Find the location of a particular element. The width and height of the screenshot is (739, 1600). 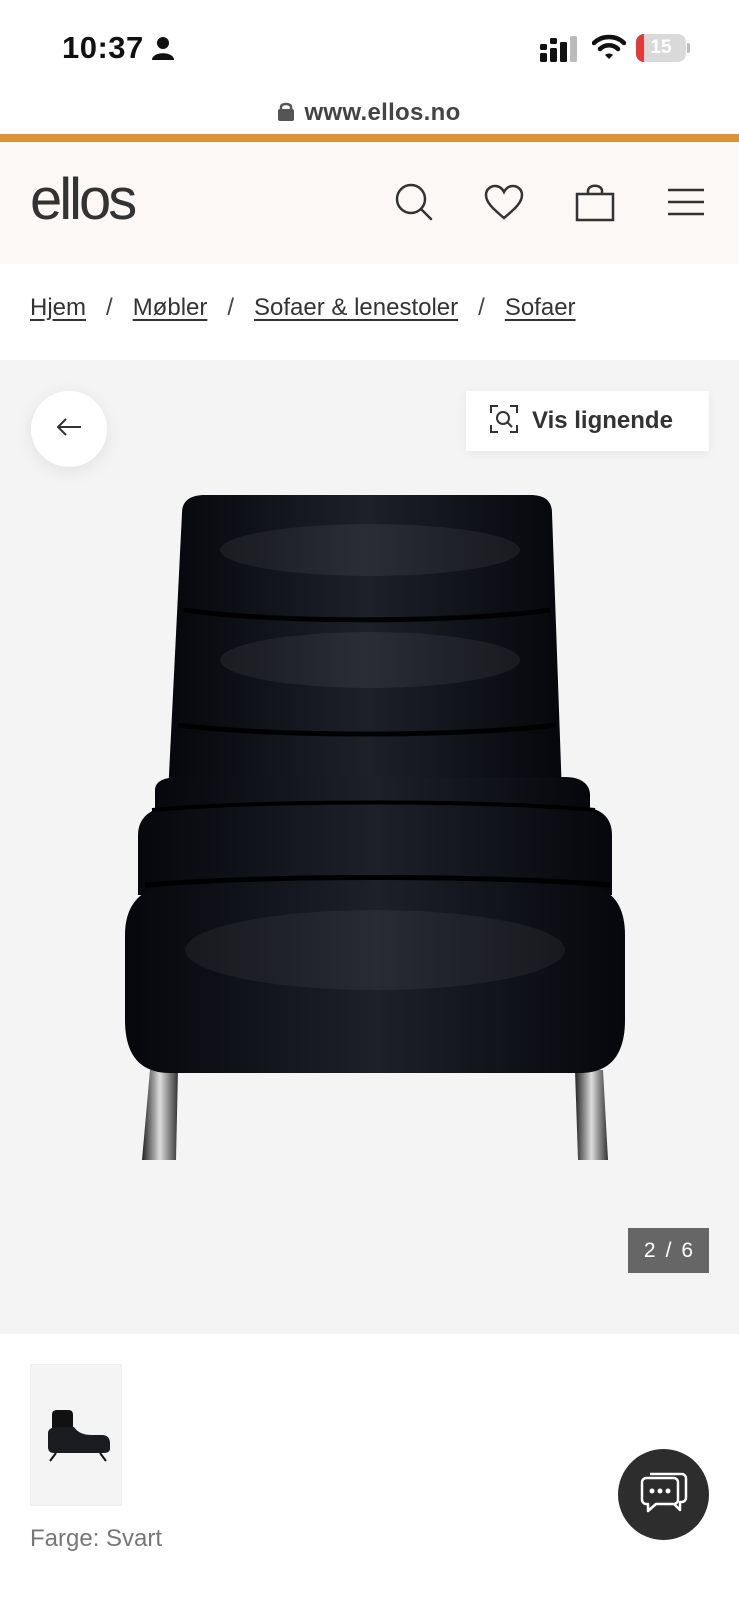

arrow-left-icon is located at coordinates (69, 429).